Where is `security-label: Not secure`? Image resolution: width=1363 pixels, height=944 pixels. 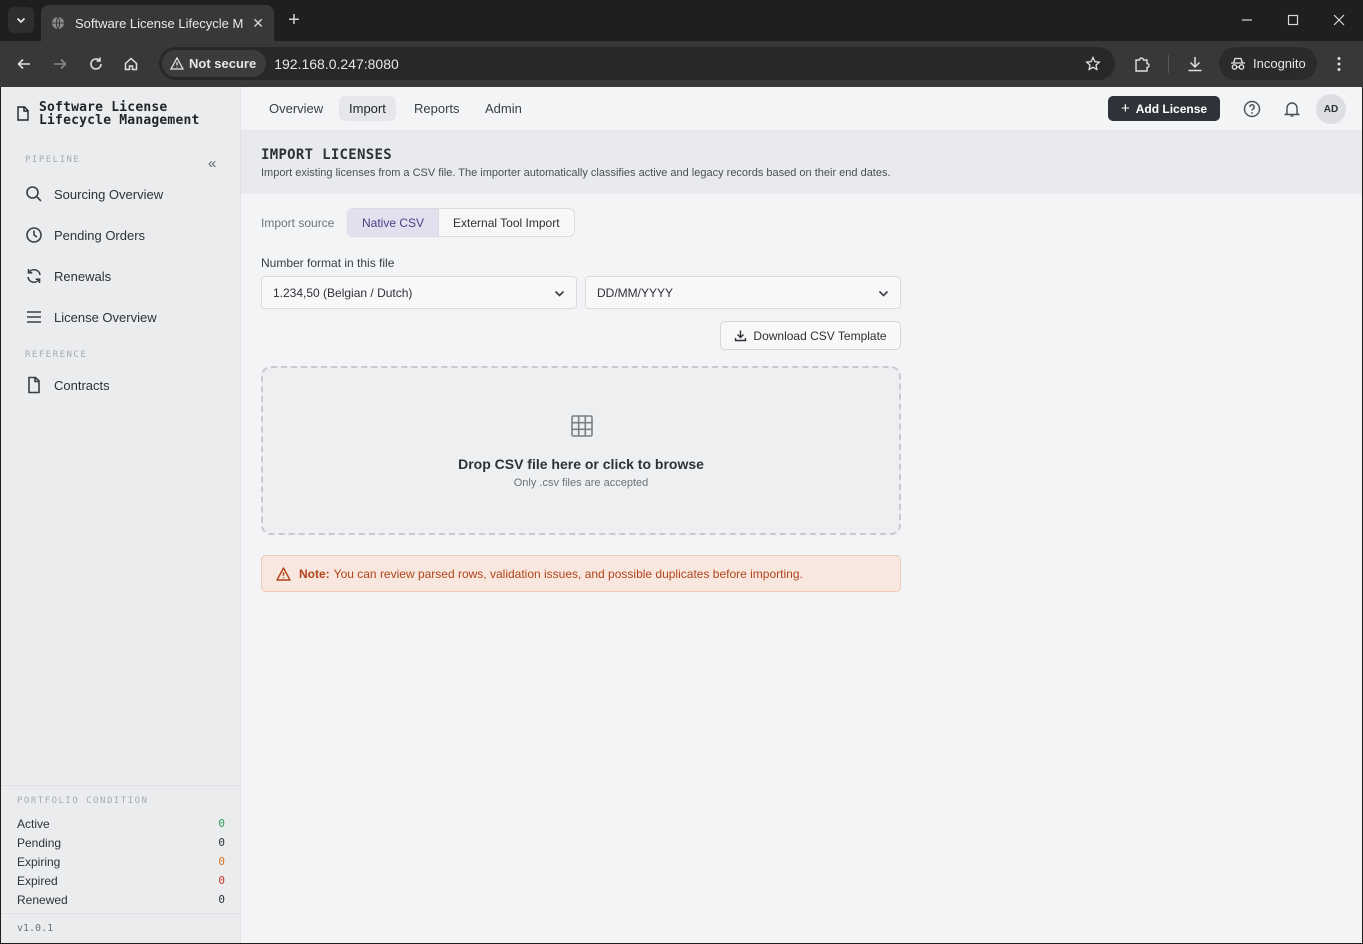
security-label: Not secure is located at coordinates (223, 63).